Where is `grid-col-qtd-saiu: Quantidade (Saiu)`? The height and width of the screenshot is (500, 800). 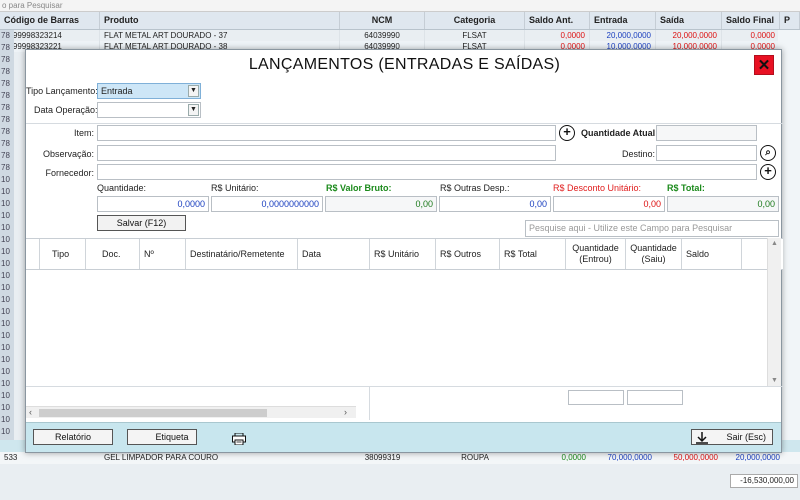 grid-col-qtd-saiu: Quantidade (Saiu) is located at coordinates (654, 254).